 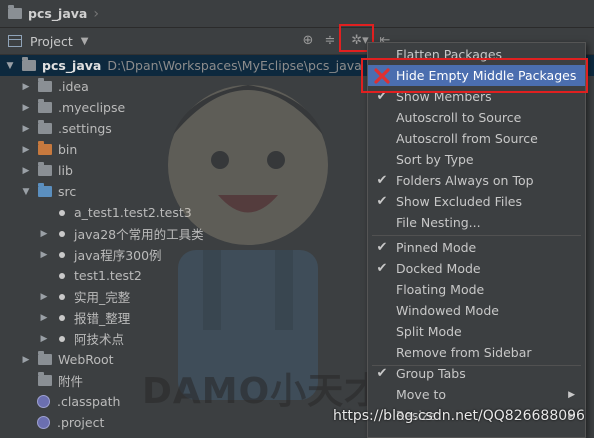 I want to click on tree-item-name: idea, so click(x=75, y=86).